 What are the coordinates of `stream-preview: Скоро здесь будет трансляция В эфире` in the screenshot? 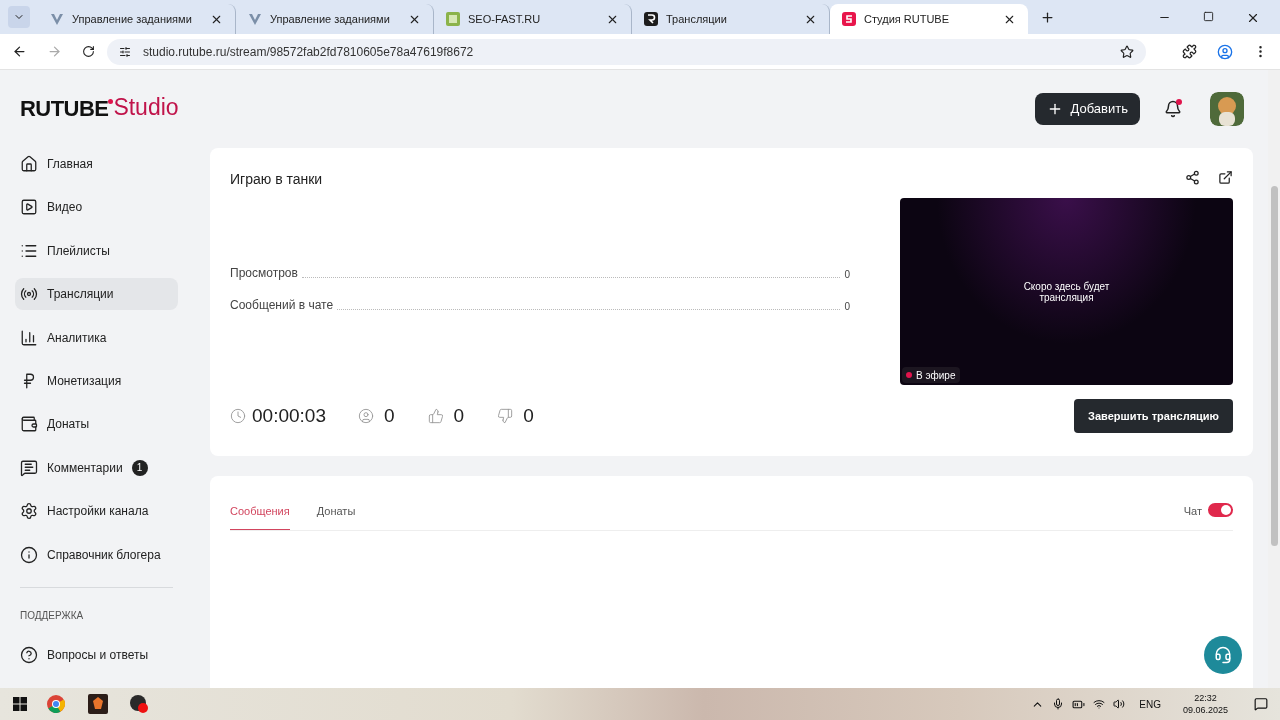 It's located at (1066, 291).